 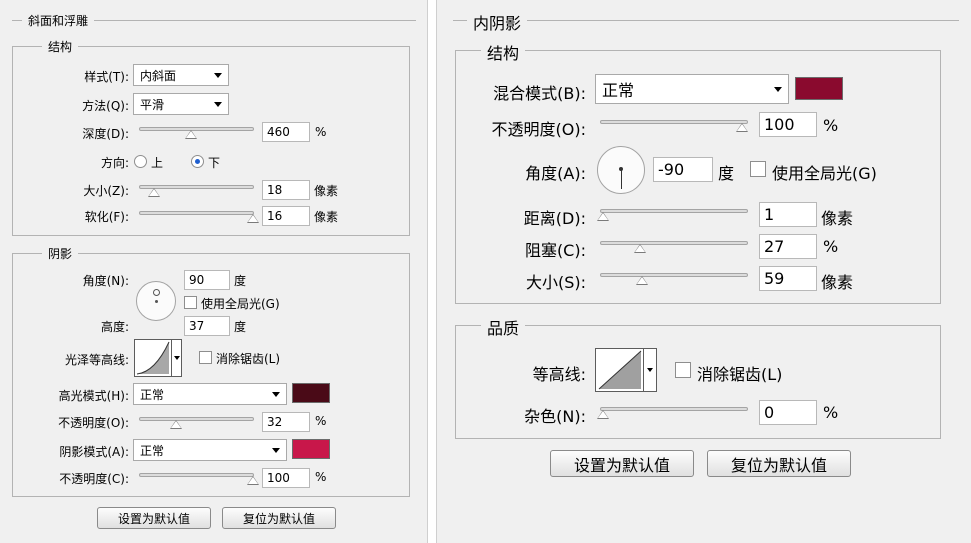 I want to click on style-dropdown: 内斜面, so click(x=181, y=75).